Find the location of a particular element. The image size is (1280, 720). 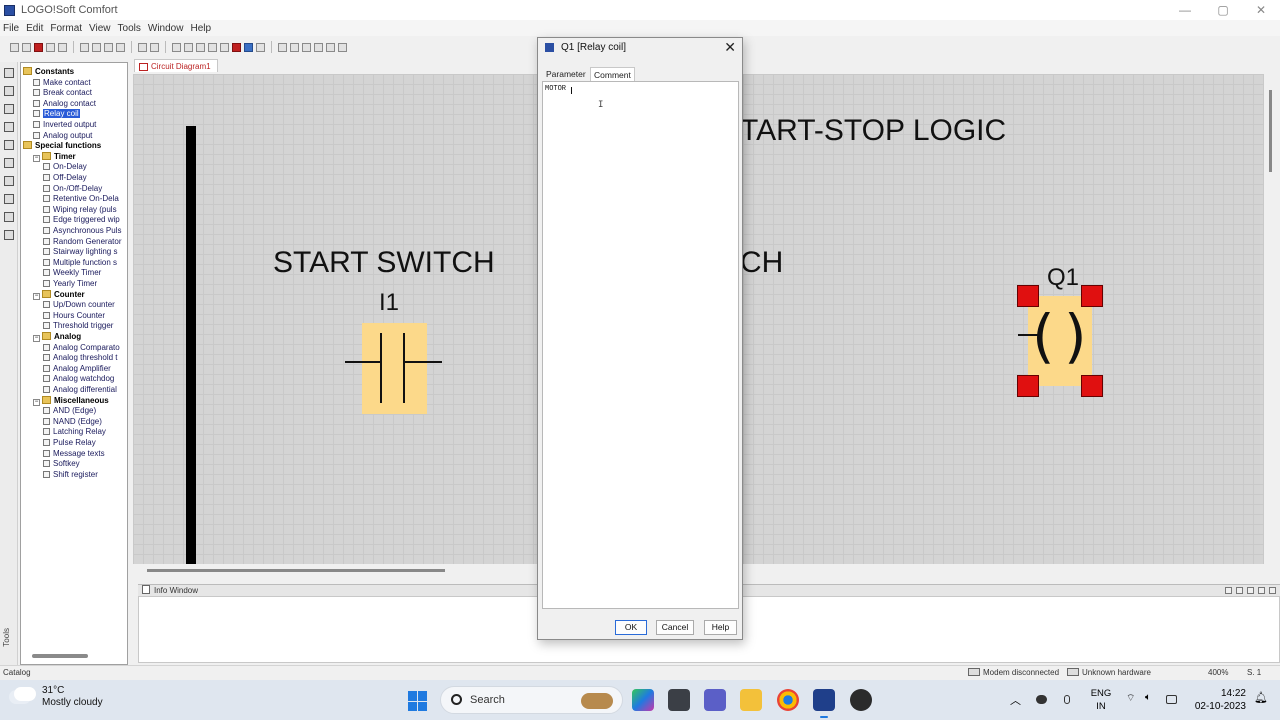

select-tool-icon is located at coordinates (9, 73).